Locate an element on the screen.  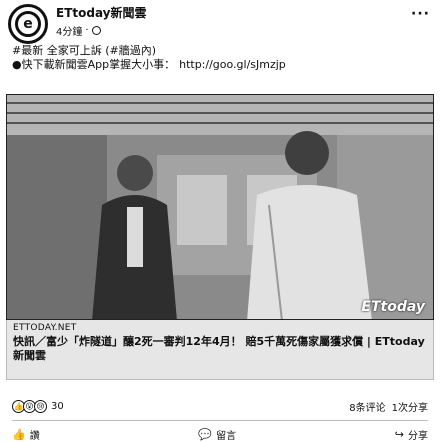
post-text-prefix: ●快下載新聞雲App掌握大小事： is located at coordinates (94, 64).